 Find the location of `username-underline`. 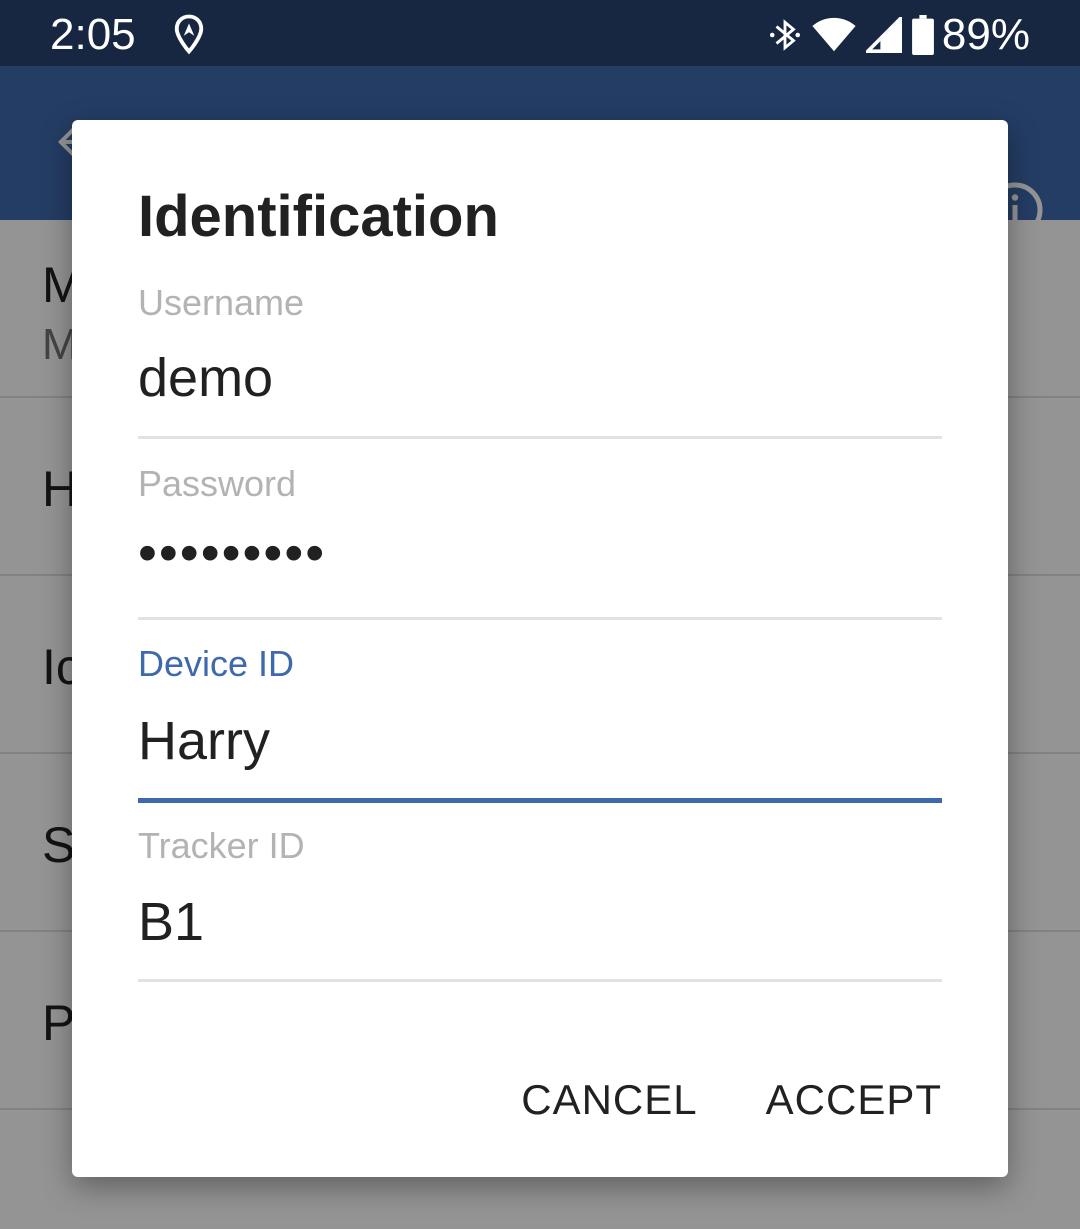

username-underline is located at coordinates (540, 437).